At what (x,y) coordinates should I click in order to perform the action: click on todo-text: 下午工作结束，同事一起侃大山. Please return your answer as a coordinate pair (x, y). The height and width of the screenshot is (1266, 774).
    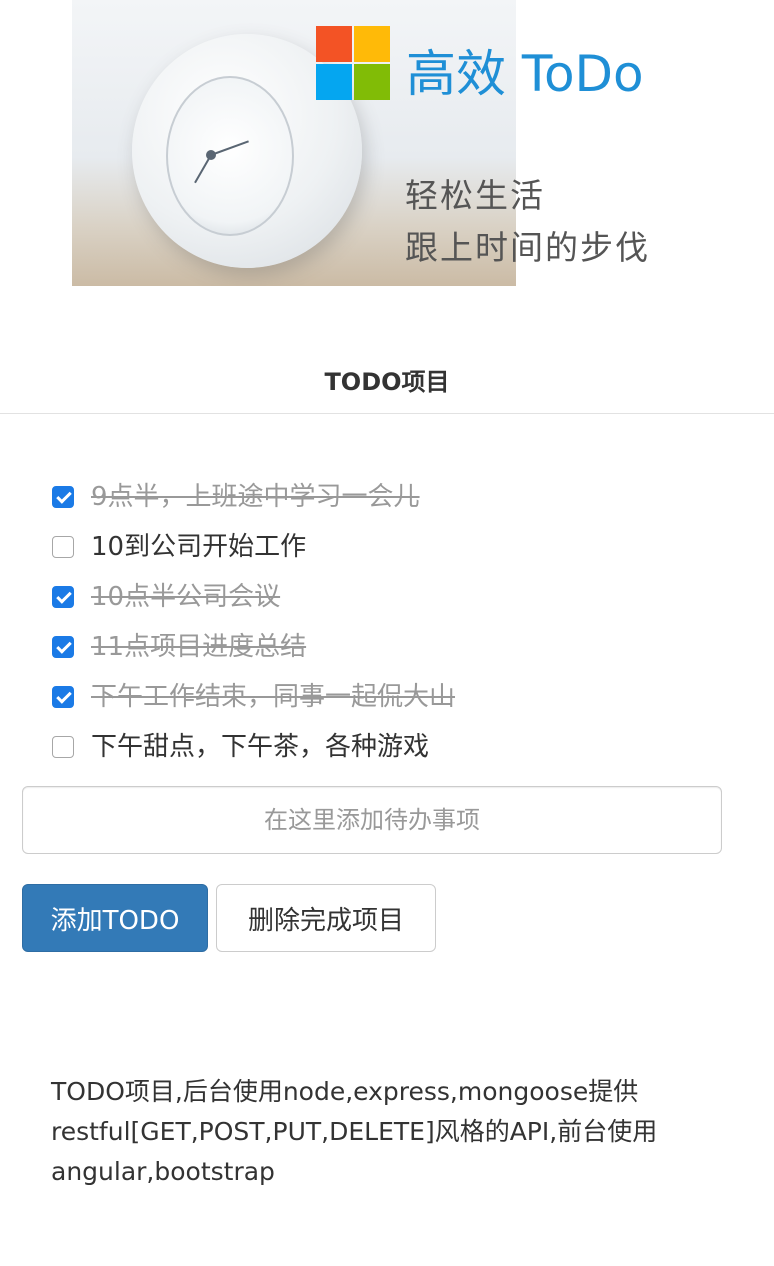
    Looking at the image, I should click on (273, 697).